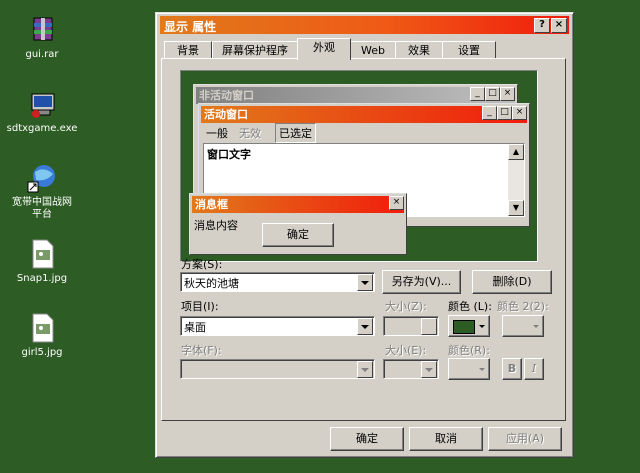  What do you see at coordinates (324, 49) in the screenshot?
I see `tab-appearance: 外观` at bounding box center [324, 49].